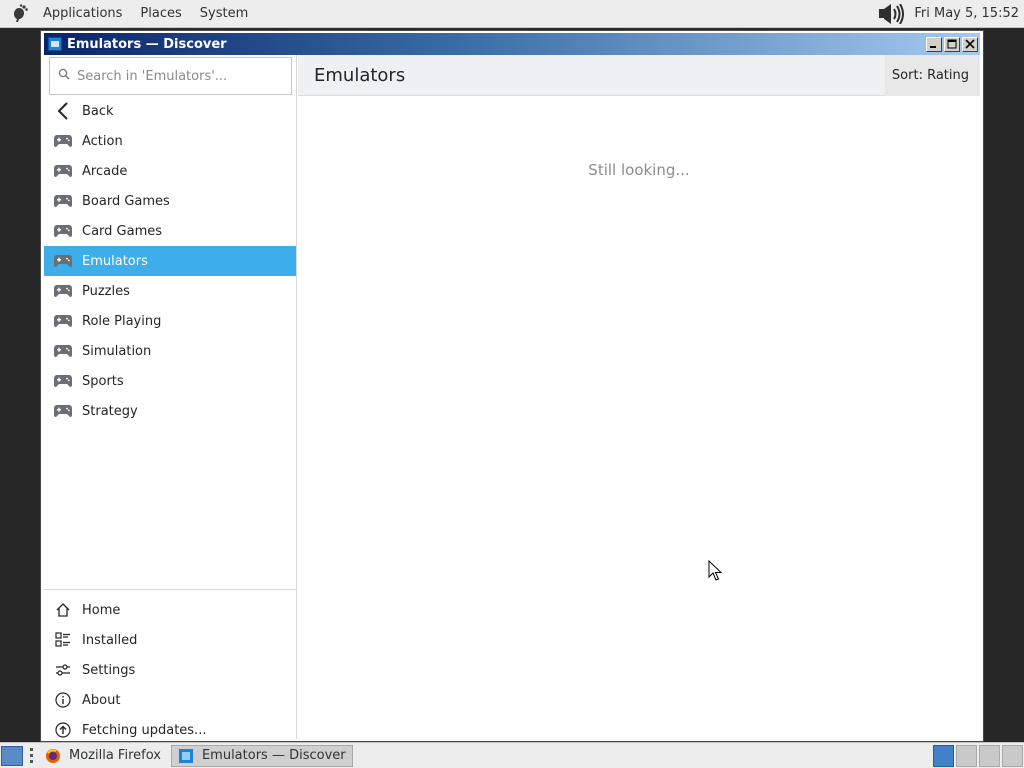 The height and width of the screenshot is (768, 1024). Describe the element at coordinates (63, 111) in the screenshot. I see `back-arrow-icon` at that location.